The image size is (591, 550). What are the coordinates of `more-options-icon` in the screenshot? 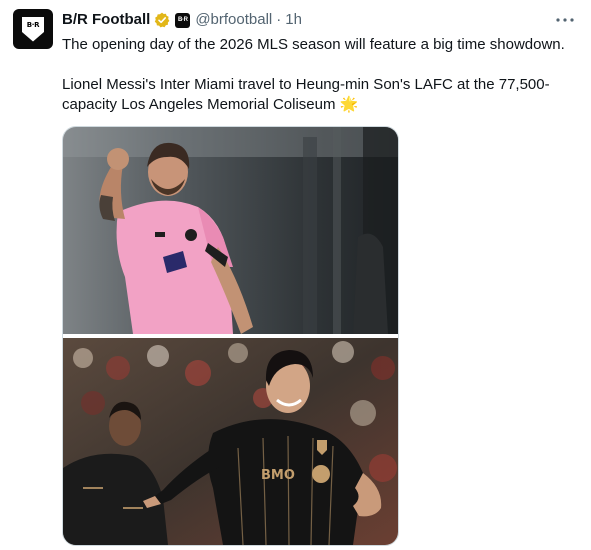 It's located at (565, 20).